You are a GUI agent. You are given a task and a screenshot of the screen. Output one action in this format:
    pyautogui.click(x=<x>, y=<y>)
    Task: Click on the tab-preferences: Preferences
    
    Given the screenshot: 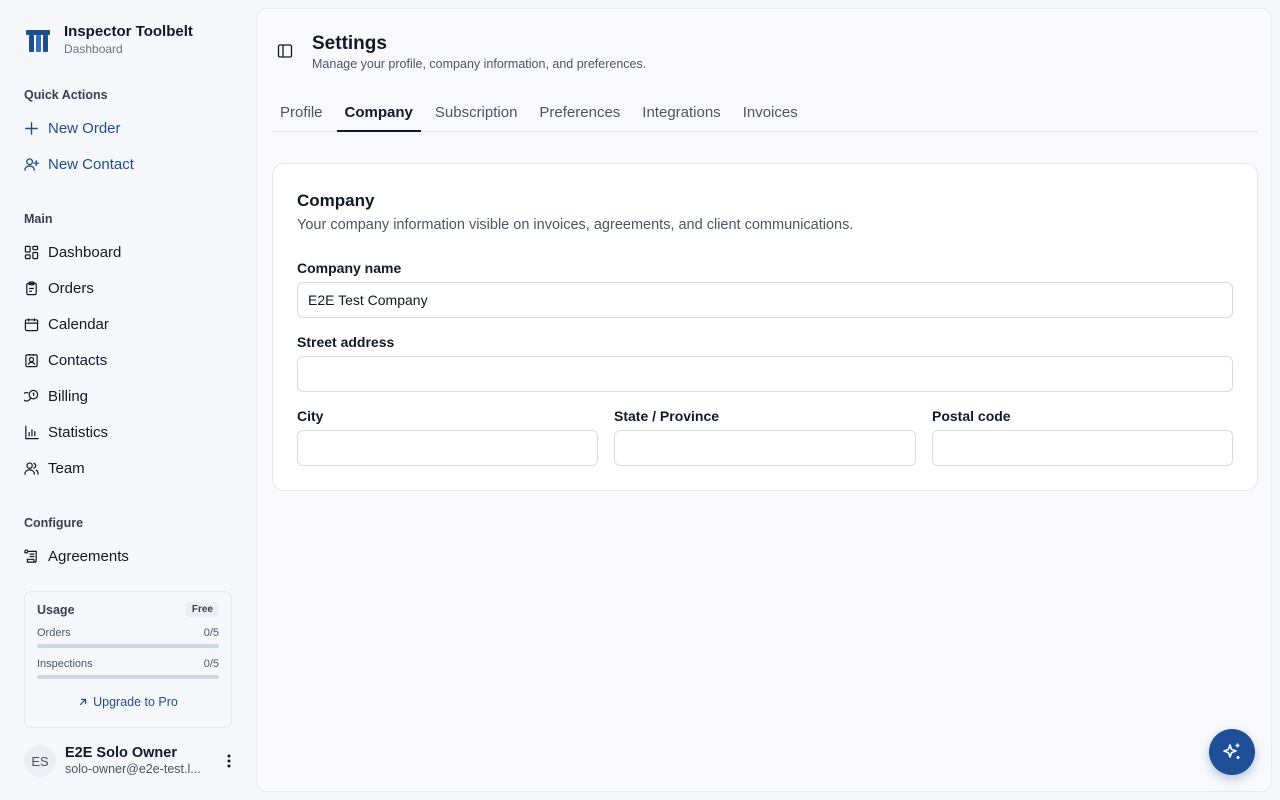 What is the action you would take?
    pyautogui.click(x=579, y=117)
    